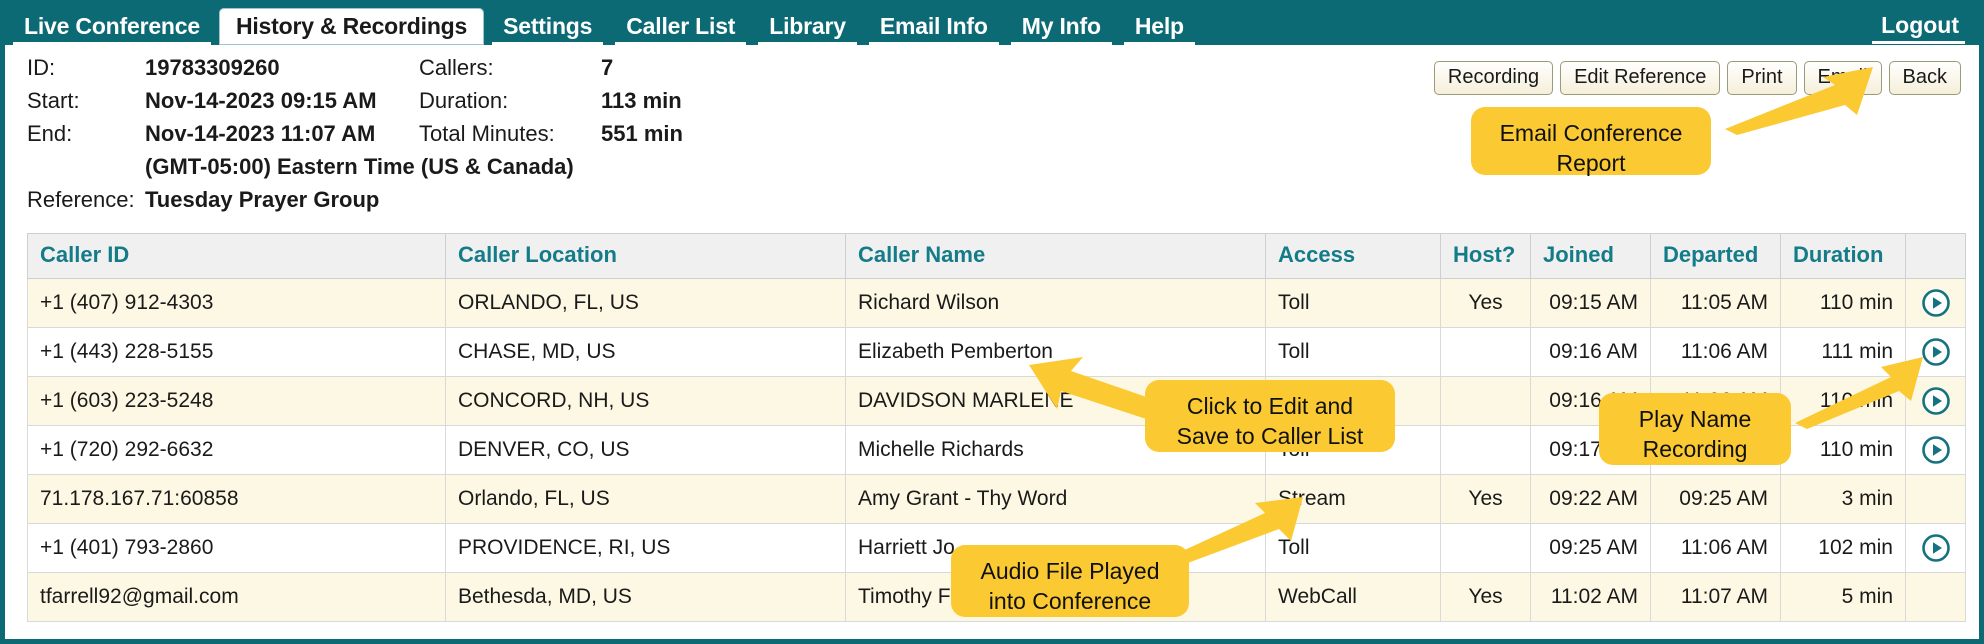 The width and height of the screenshot is (1984, 644). I want to click on cell-joined: 09:22 AM, so click(1590, 499).